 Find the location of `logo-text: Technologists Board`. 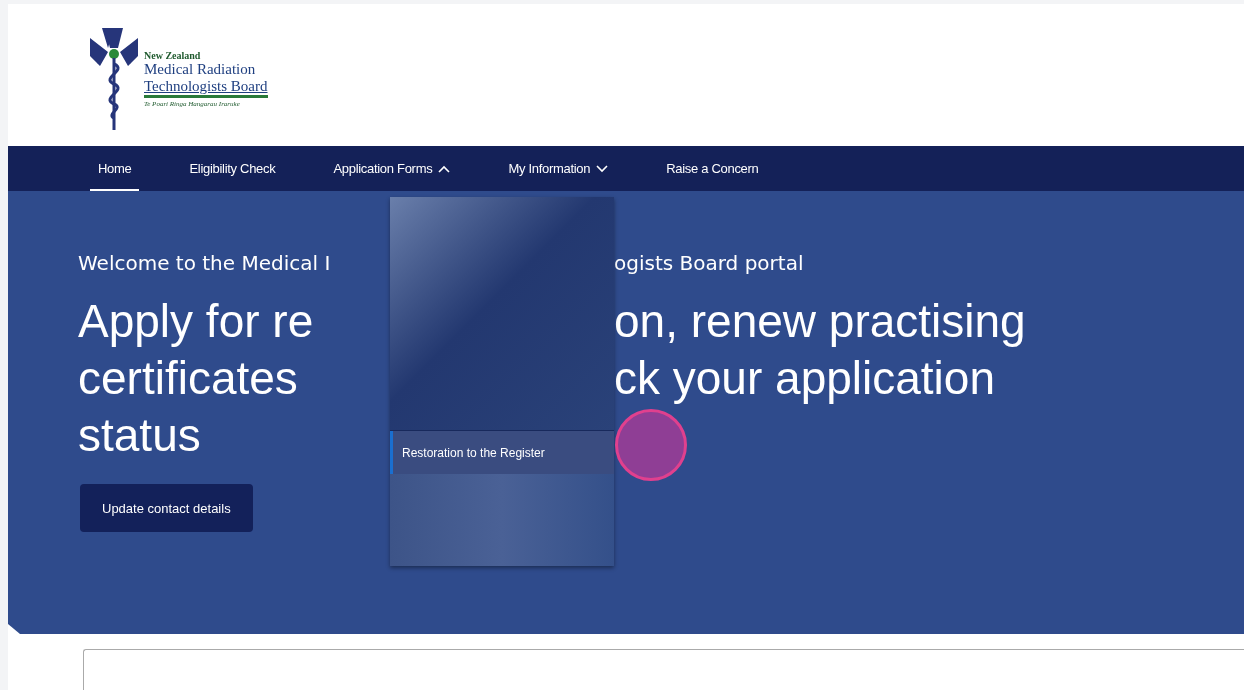

logo-text: Technologists Board is located at coordinates (206, 88).